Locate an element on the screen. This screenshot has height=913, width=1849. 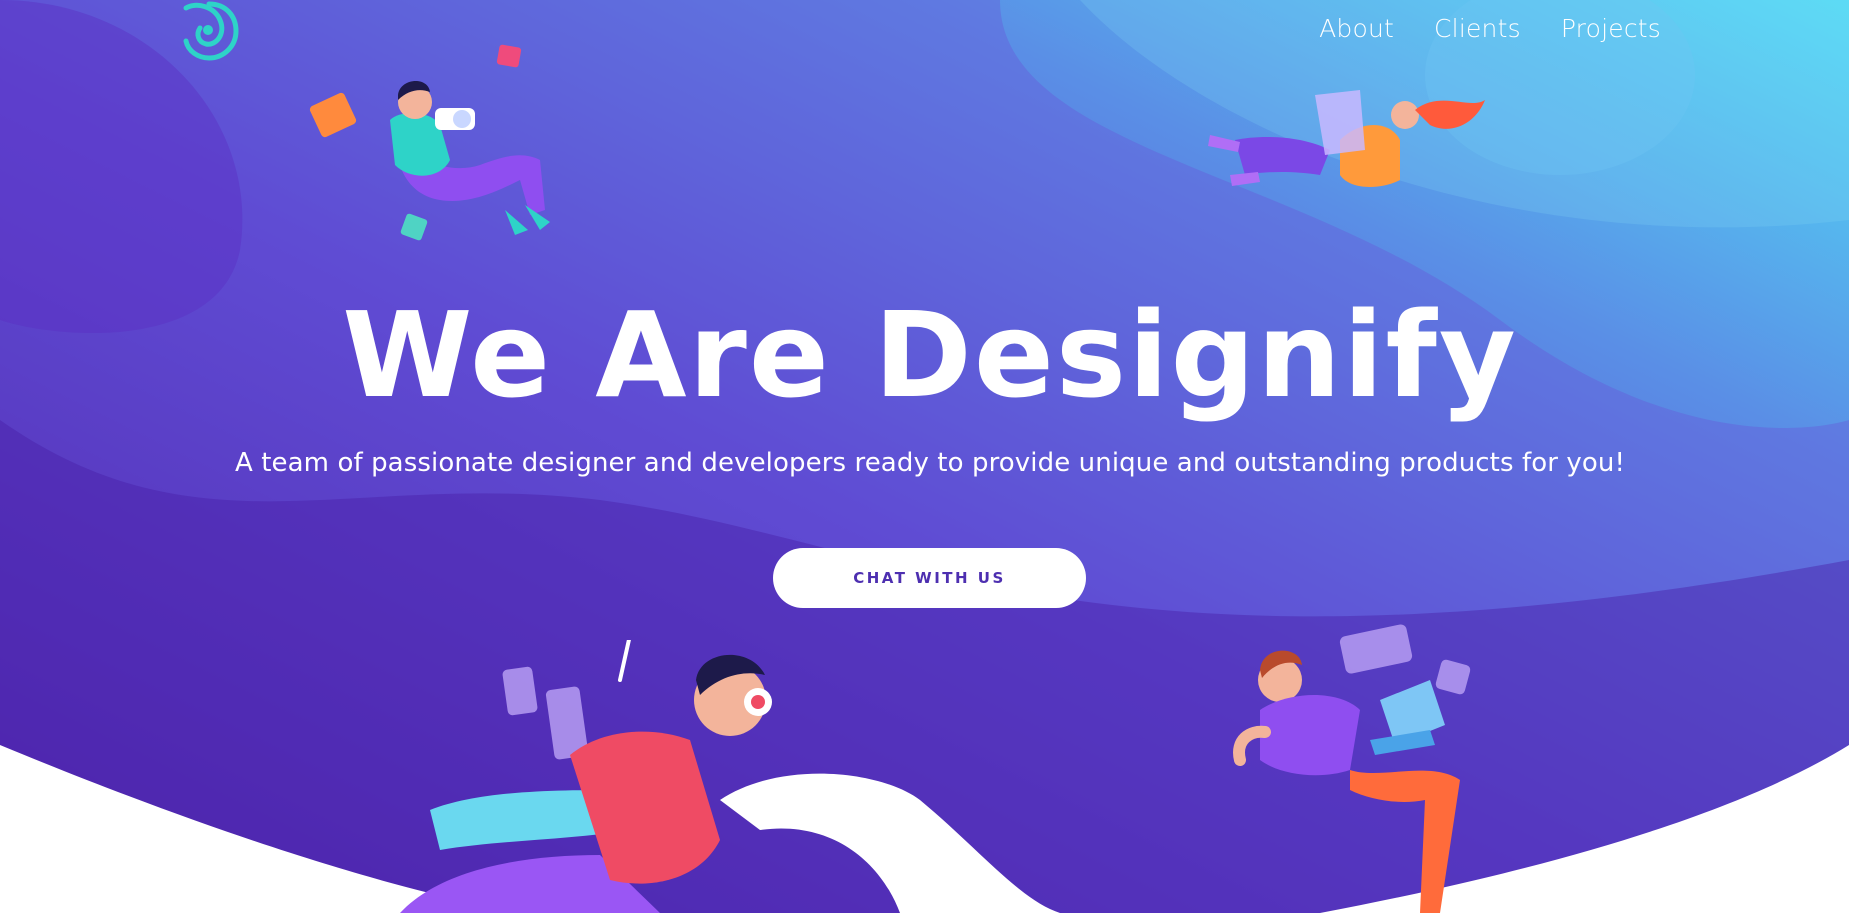
designify-logo-icon is located at coordinates (209, 33).